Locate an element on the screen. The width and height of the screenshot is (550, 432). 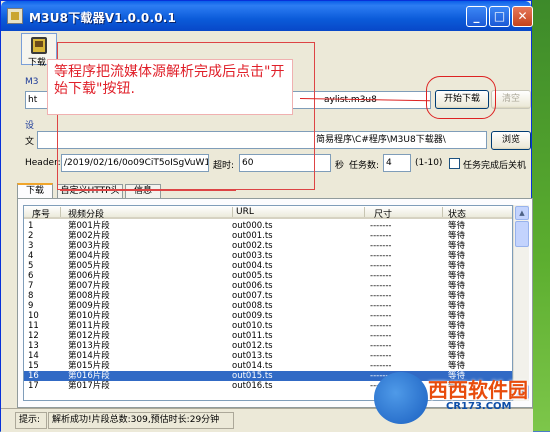
header-label: Header: is located at coordinates (43, 163).